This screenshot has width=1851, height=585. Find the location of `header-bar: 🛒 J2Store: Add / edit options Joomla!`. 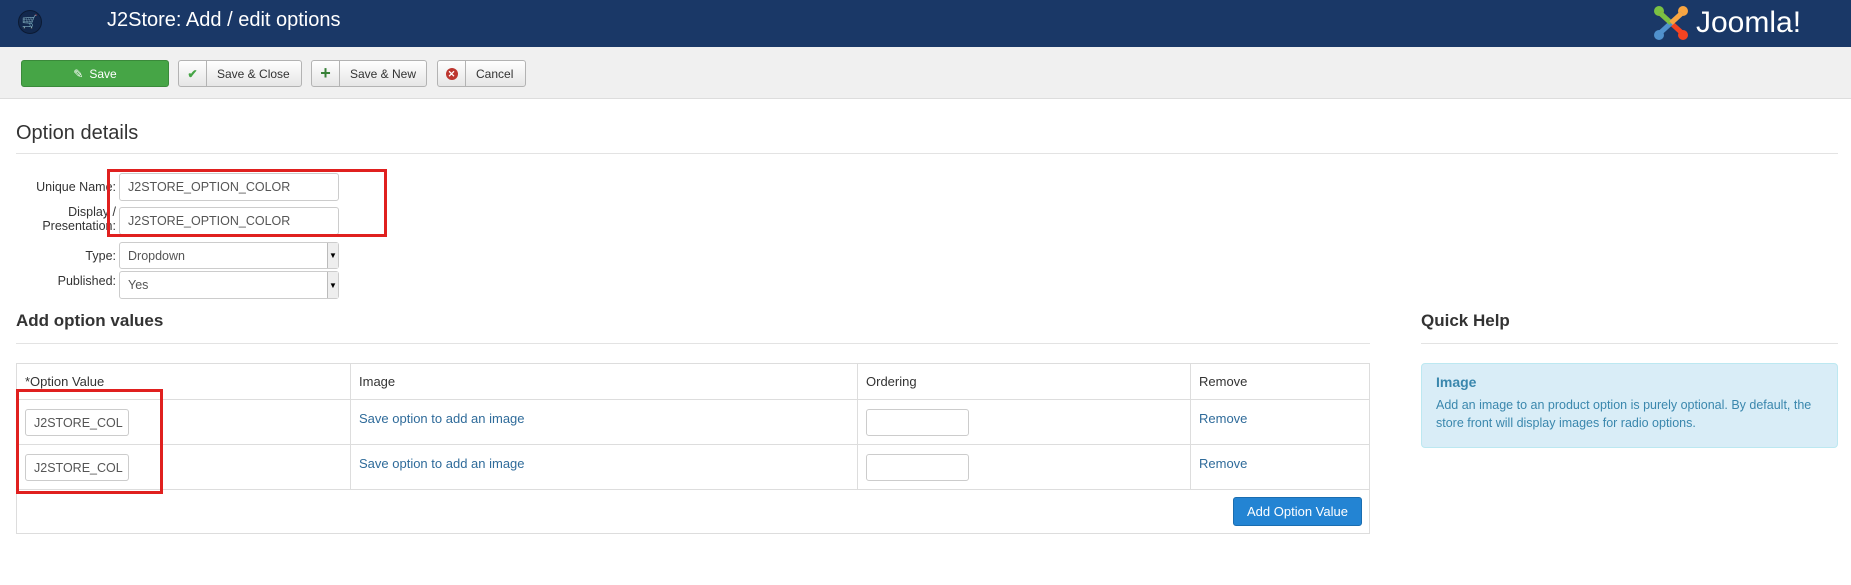

header-bar: 🛒 J2Store: Add / edit options Joomla! is located at coordinates (925, 23).